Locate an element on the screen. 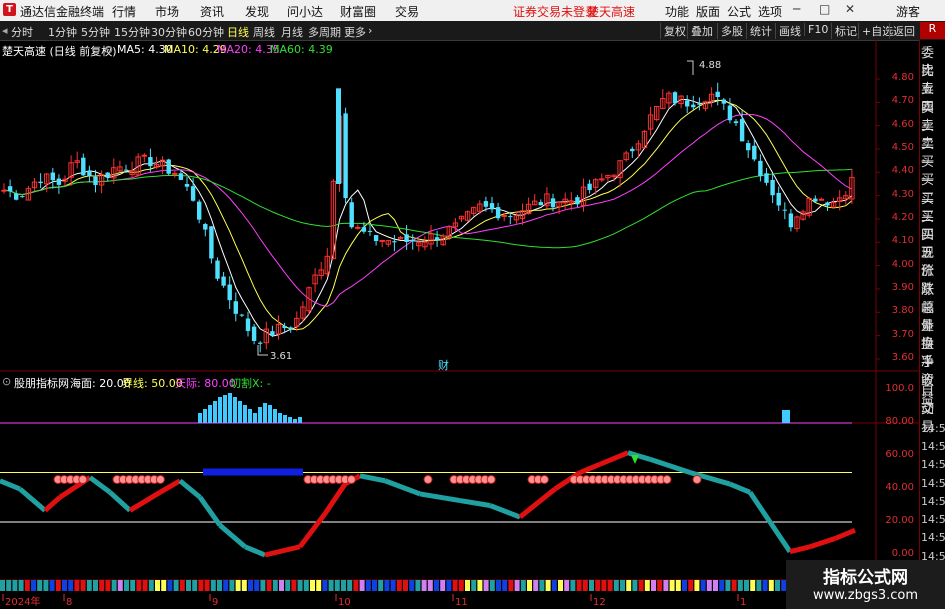 This screenshot has width=945, height=609. period-tab-fenshi: 分时 is located at coordinates (22, 32).